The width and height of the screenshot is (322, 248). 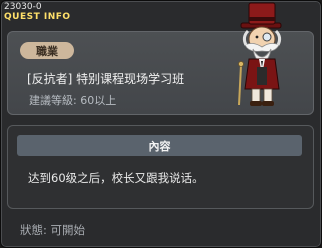 I want to click on npc-portrait, so click(x=260, y=54).